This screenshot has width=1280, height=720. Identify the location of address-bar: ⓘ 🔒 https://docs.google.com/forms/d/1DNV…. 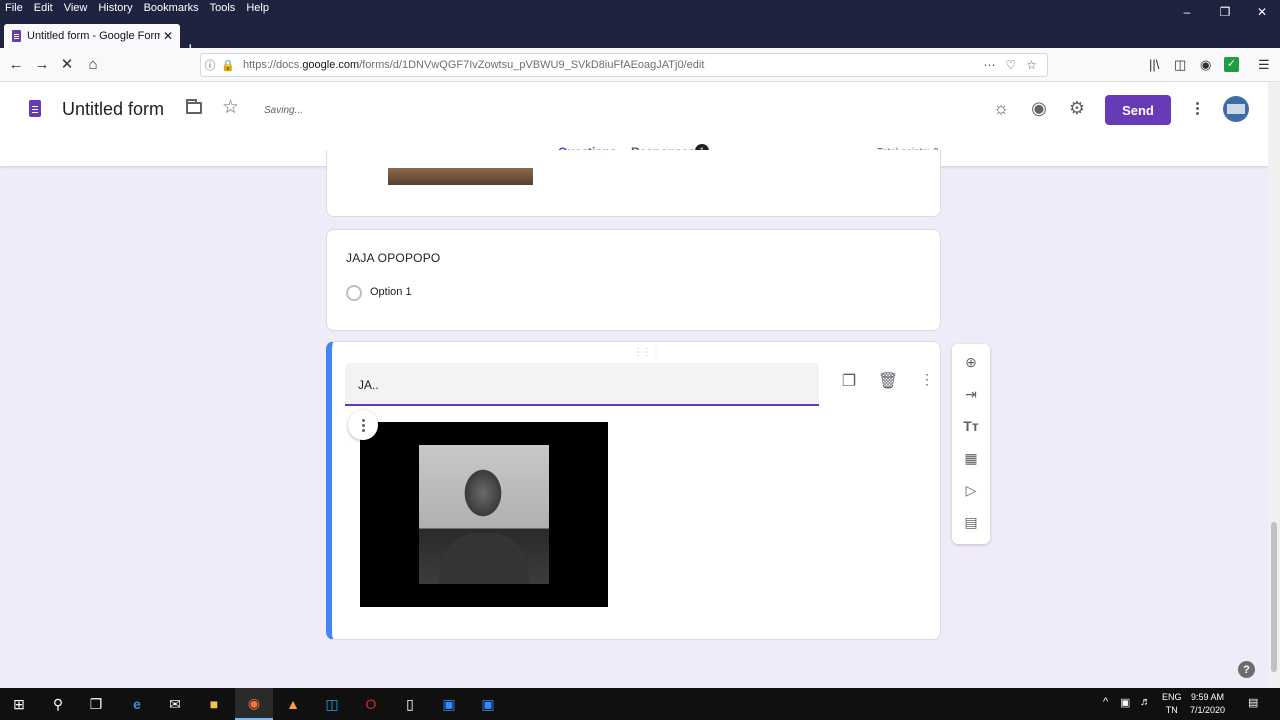
(624, 65).